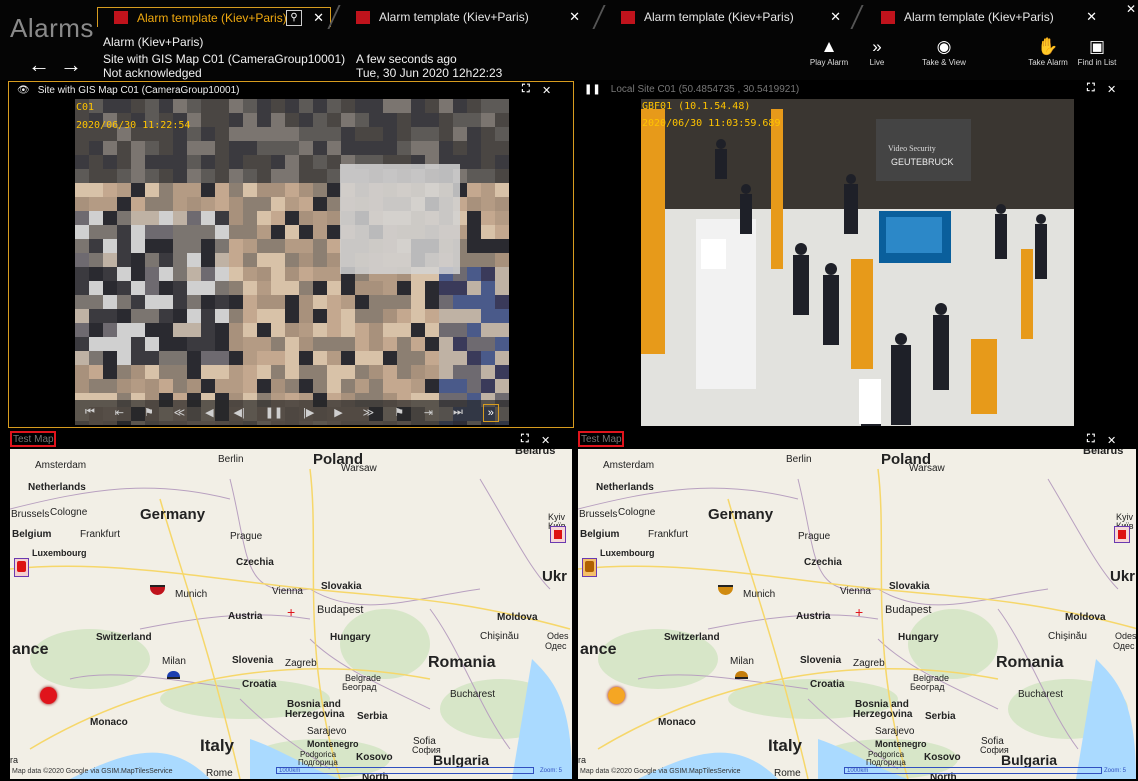 The width and height of the screenshot is (1138, 781). I want to click on map-label-luxembourg: Luxembourg, so click(627, 553).